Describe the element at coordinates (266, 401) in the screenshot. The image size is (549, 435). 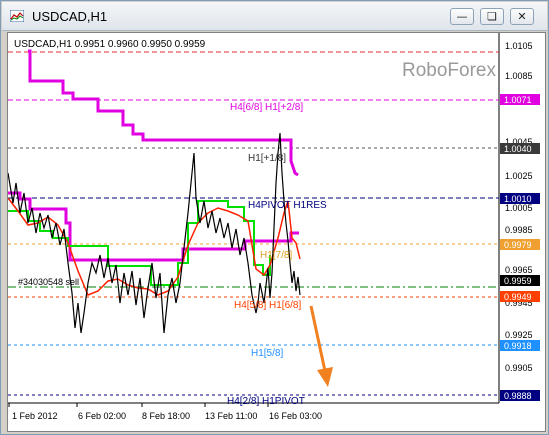
I see `level-label-h1-pivot: H4[2/8] H1PIVOT` at that location.